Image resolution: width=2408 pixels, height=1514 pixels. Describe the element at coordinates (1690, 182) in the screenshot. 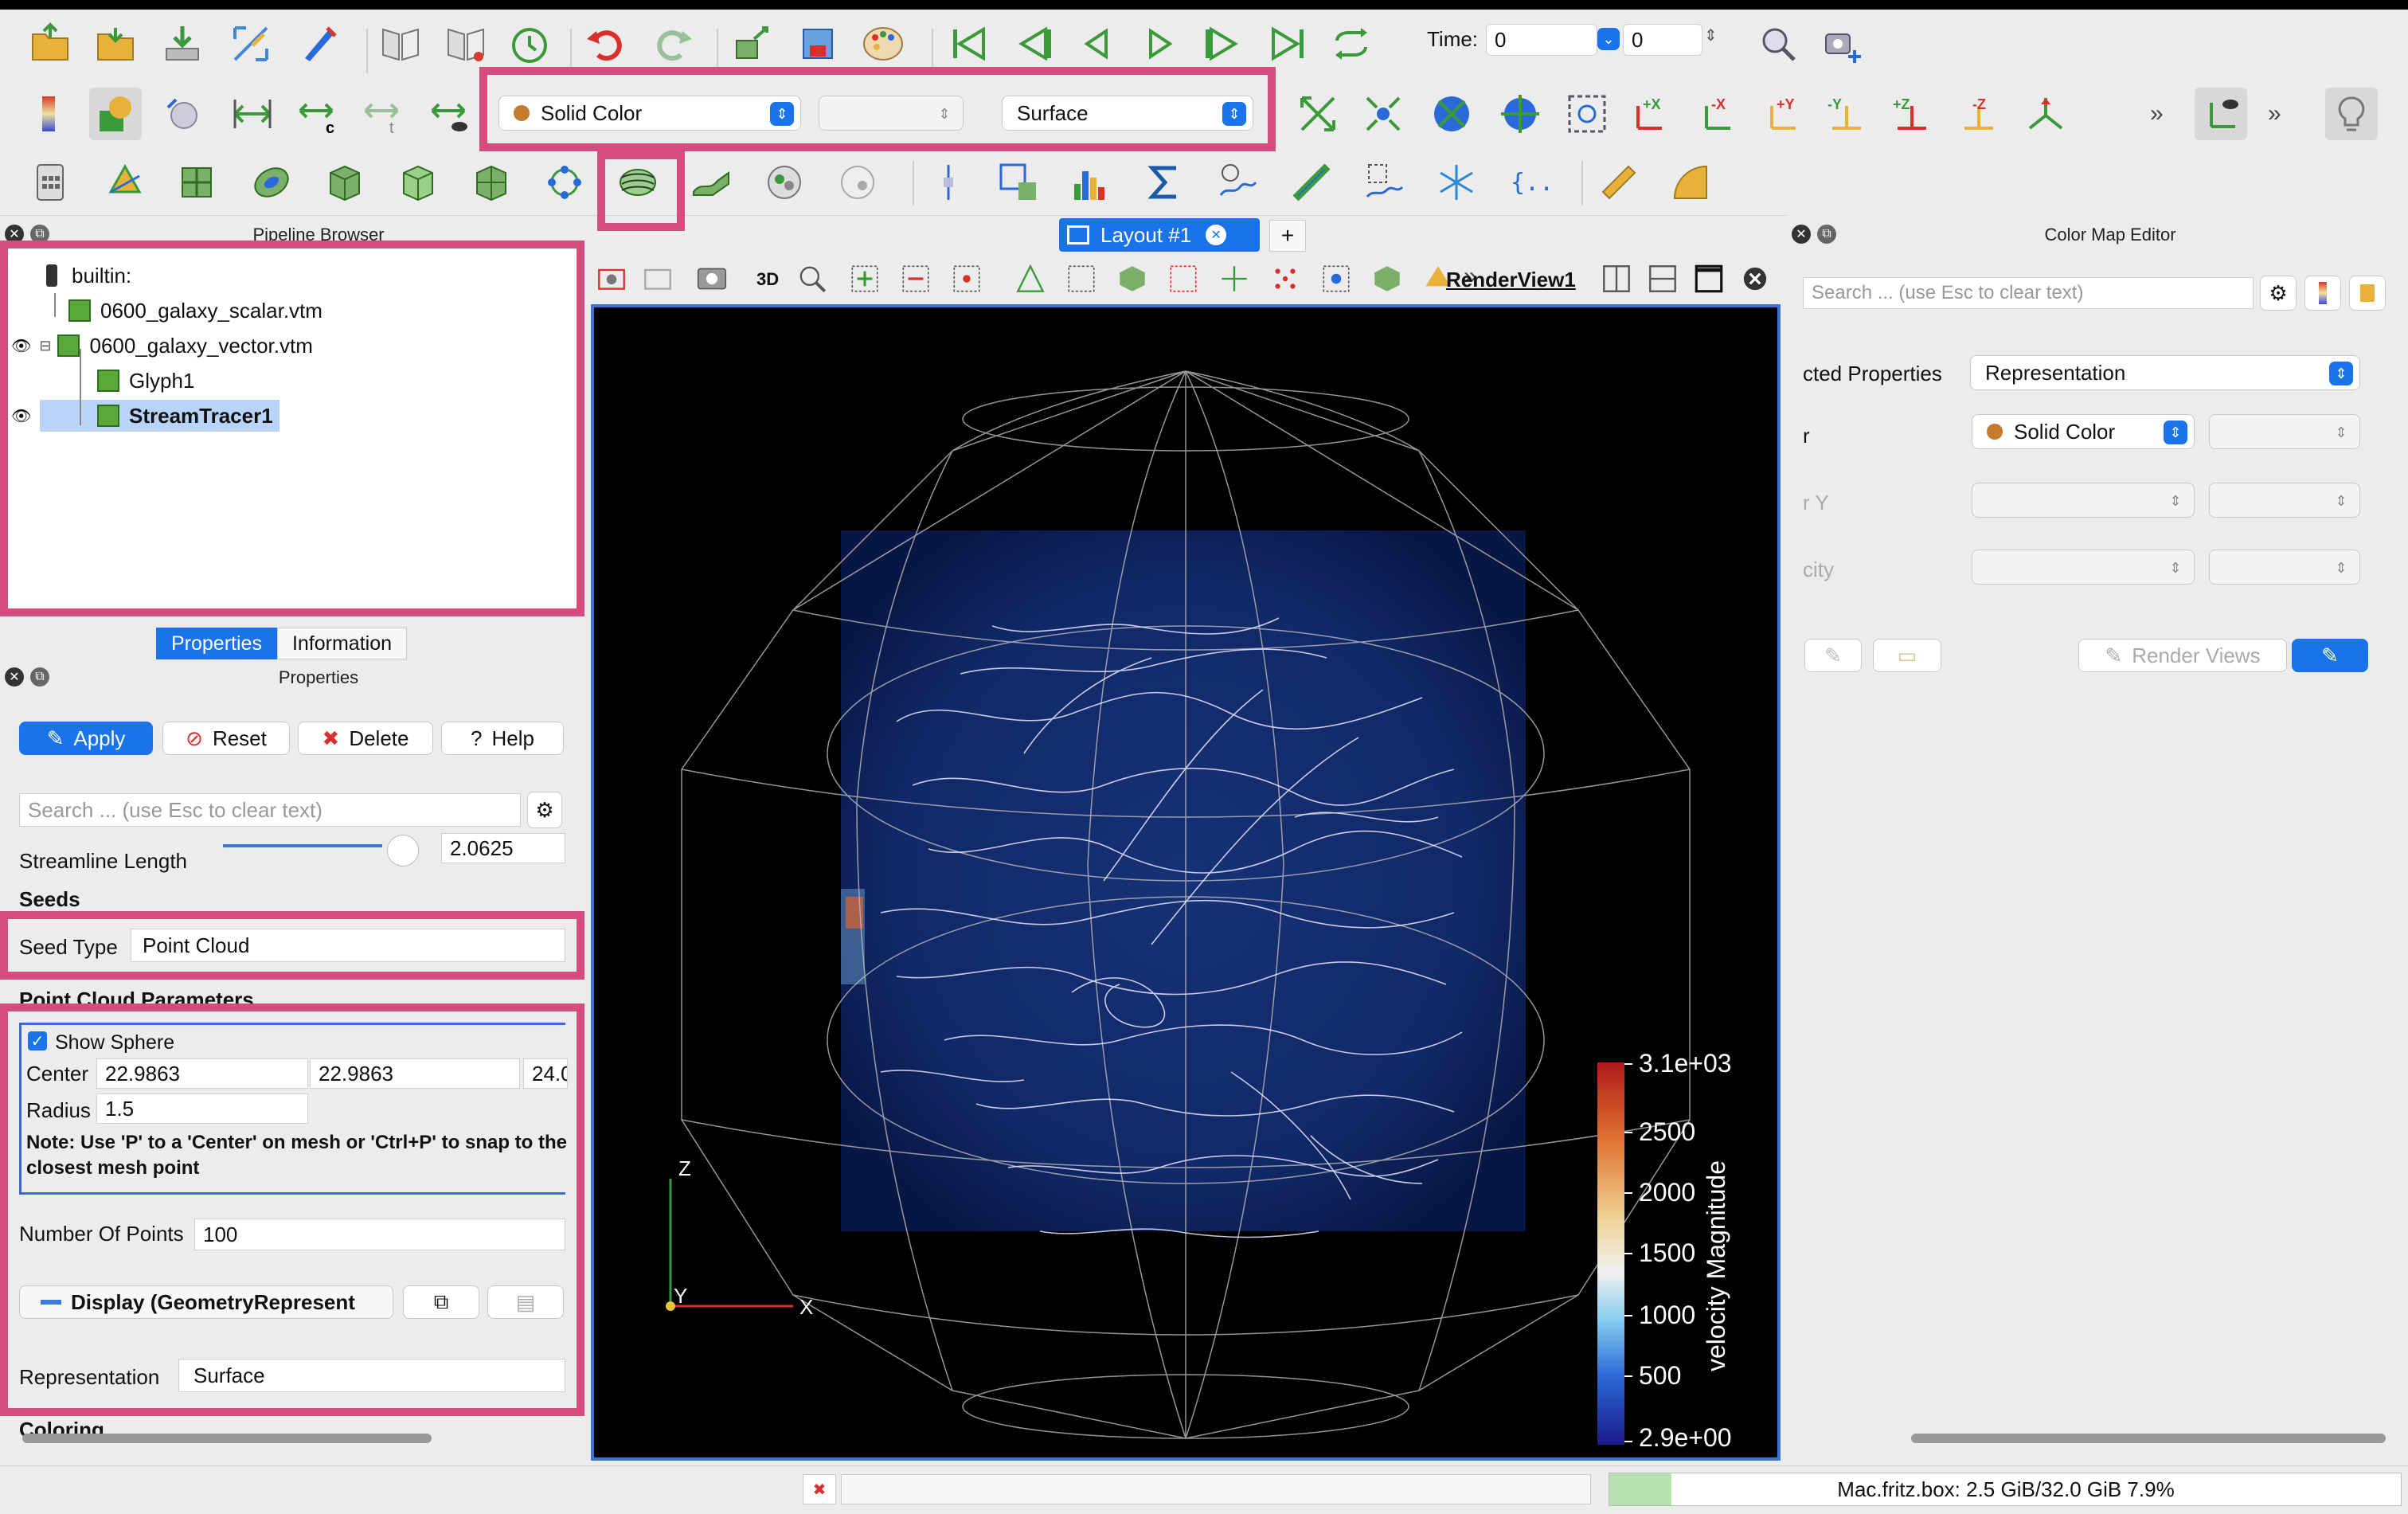

I see `protractor-icon` at that location.